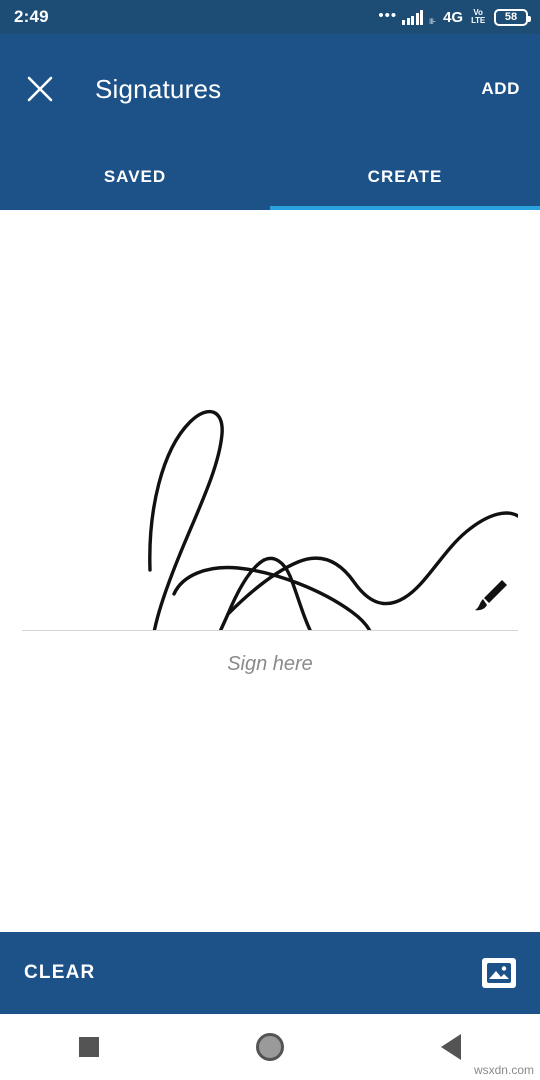 Image resolution: width=540 pixels, height=1080 pixels. Describe the element at coordinates (59, 973) in the screenshot. I see `clear-button: CLEAR` at that location.